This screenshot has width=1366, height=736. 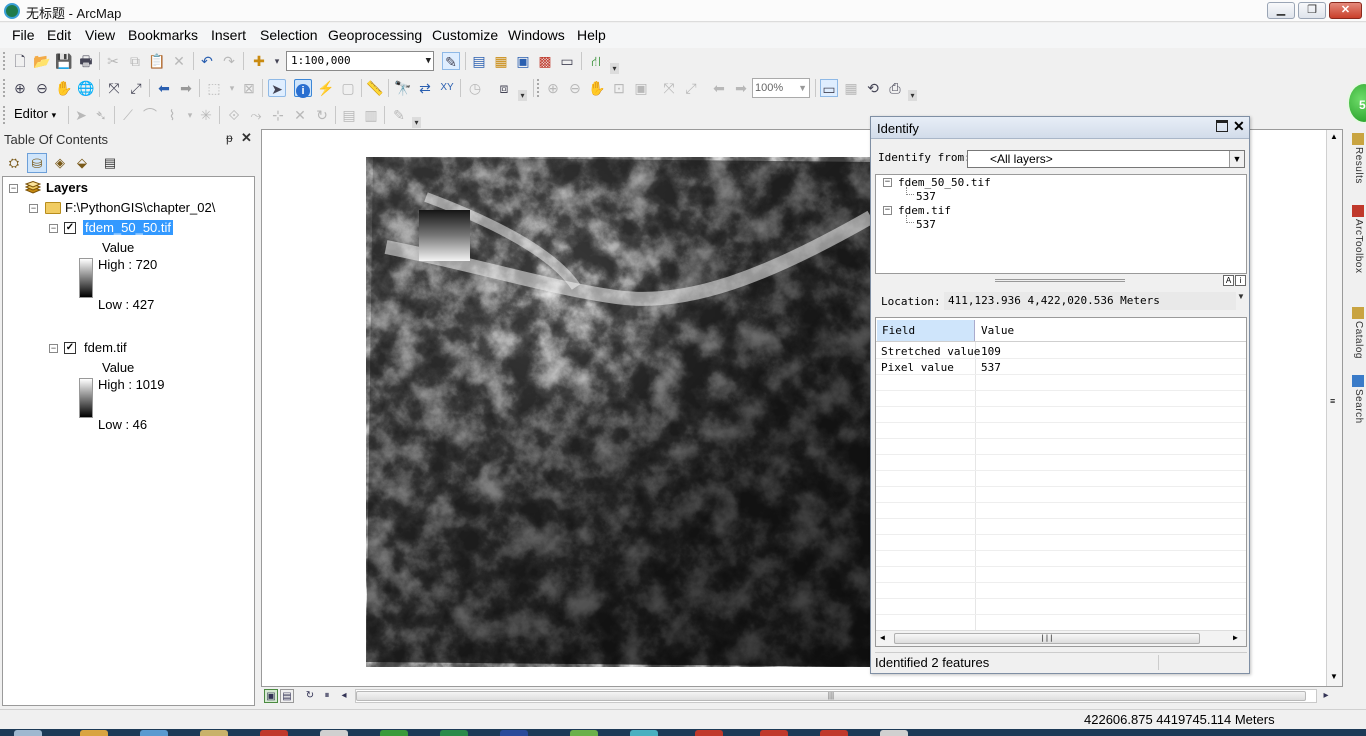 I want to click on identify-icon: i, so click(x=303, y=88).